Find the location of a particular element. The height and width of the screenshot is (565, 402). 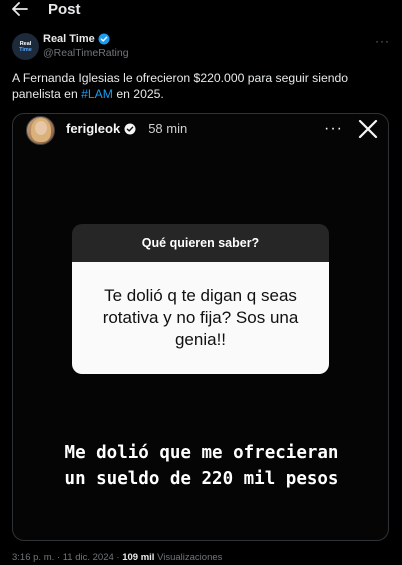

story-user-line: ferigleok 58 min is located at coordinates (126, 128).